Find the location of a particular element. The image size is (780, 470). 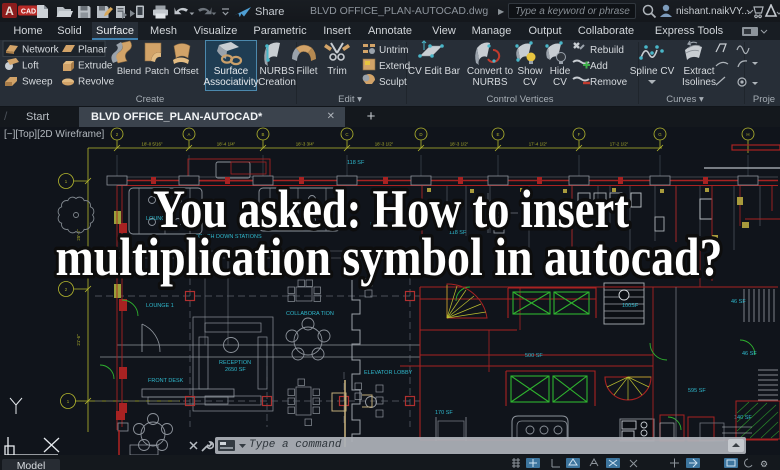

svg-text: 18'-0 5/16" is located at coordinates (152, 144).